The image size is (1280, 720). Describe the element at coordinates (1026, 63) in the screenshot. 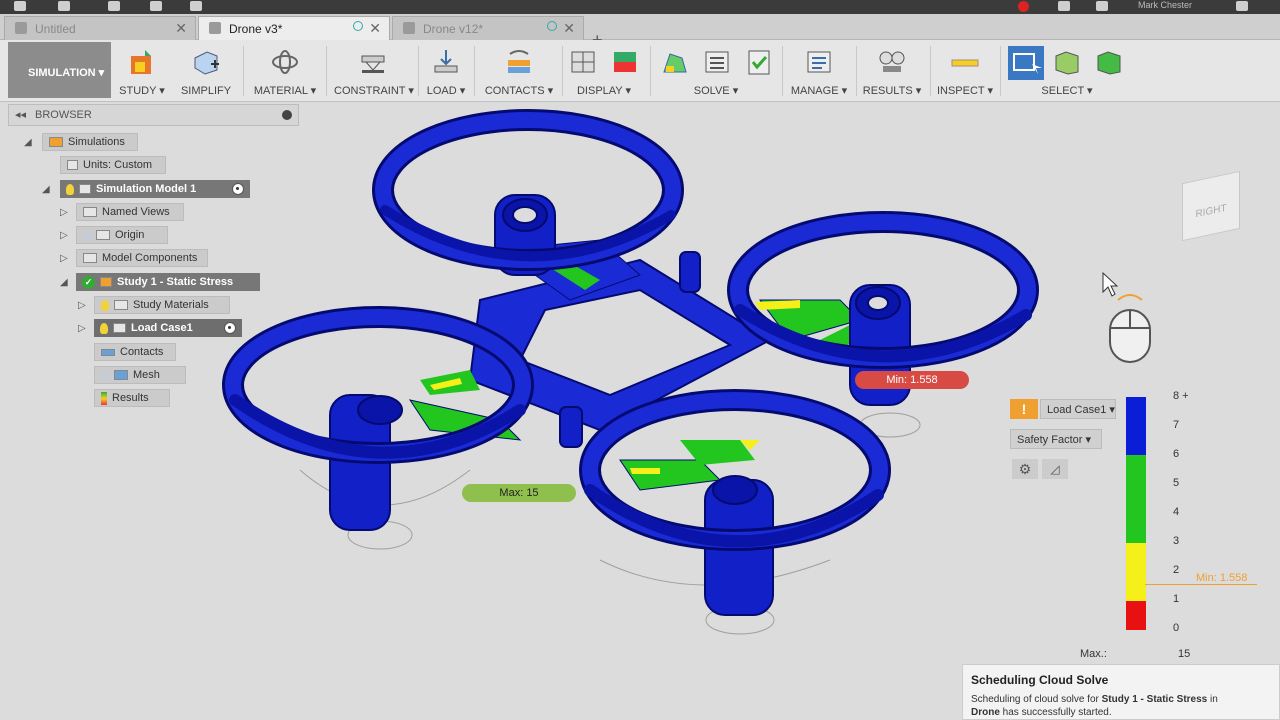

I see `window-select-icon` at that location.